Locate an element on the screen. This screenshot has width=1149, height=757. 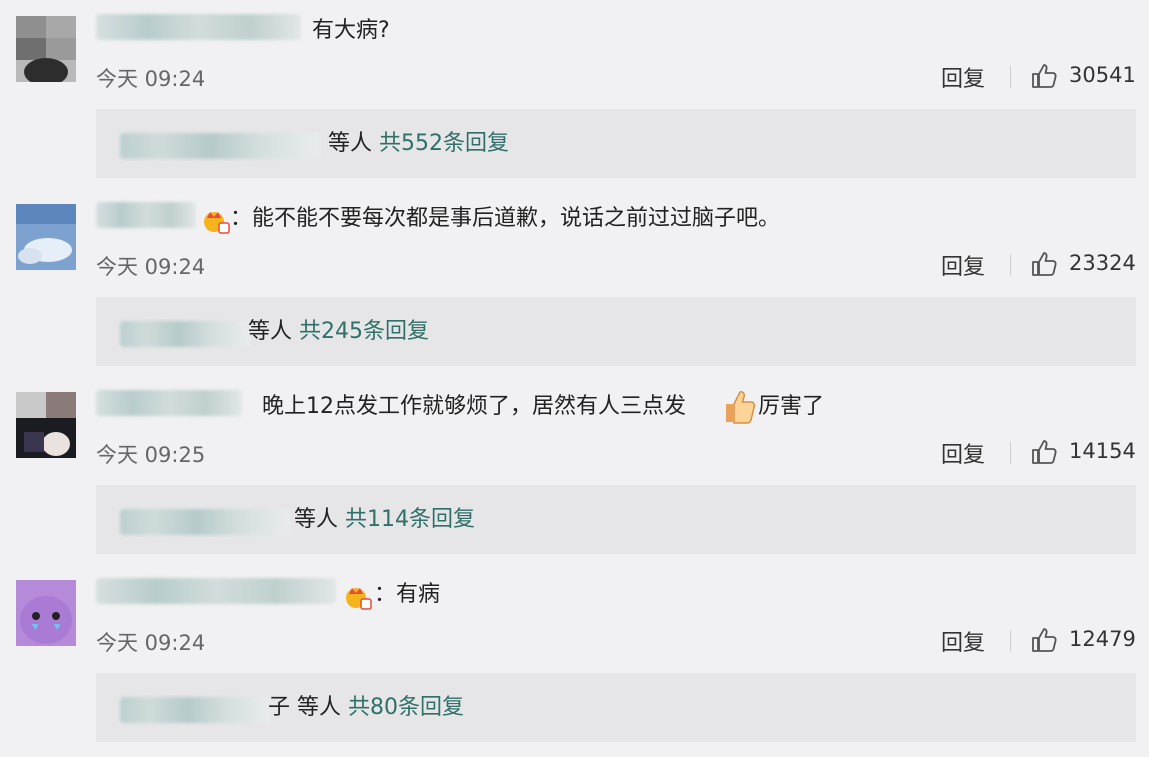
reply-count-link: 共552条回复 is located at coordinates (444, 143).